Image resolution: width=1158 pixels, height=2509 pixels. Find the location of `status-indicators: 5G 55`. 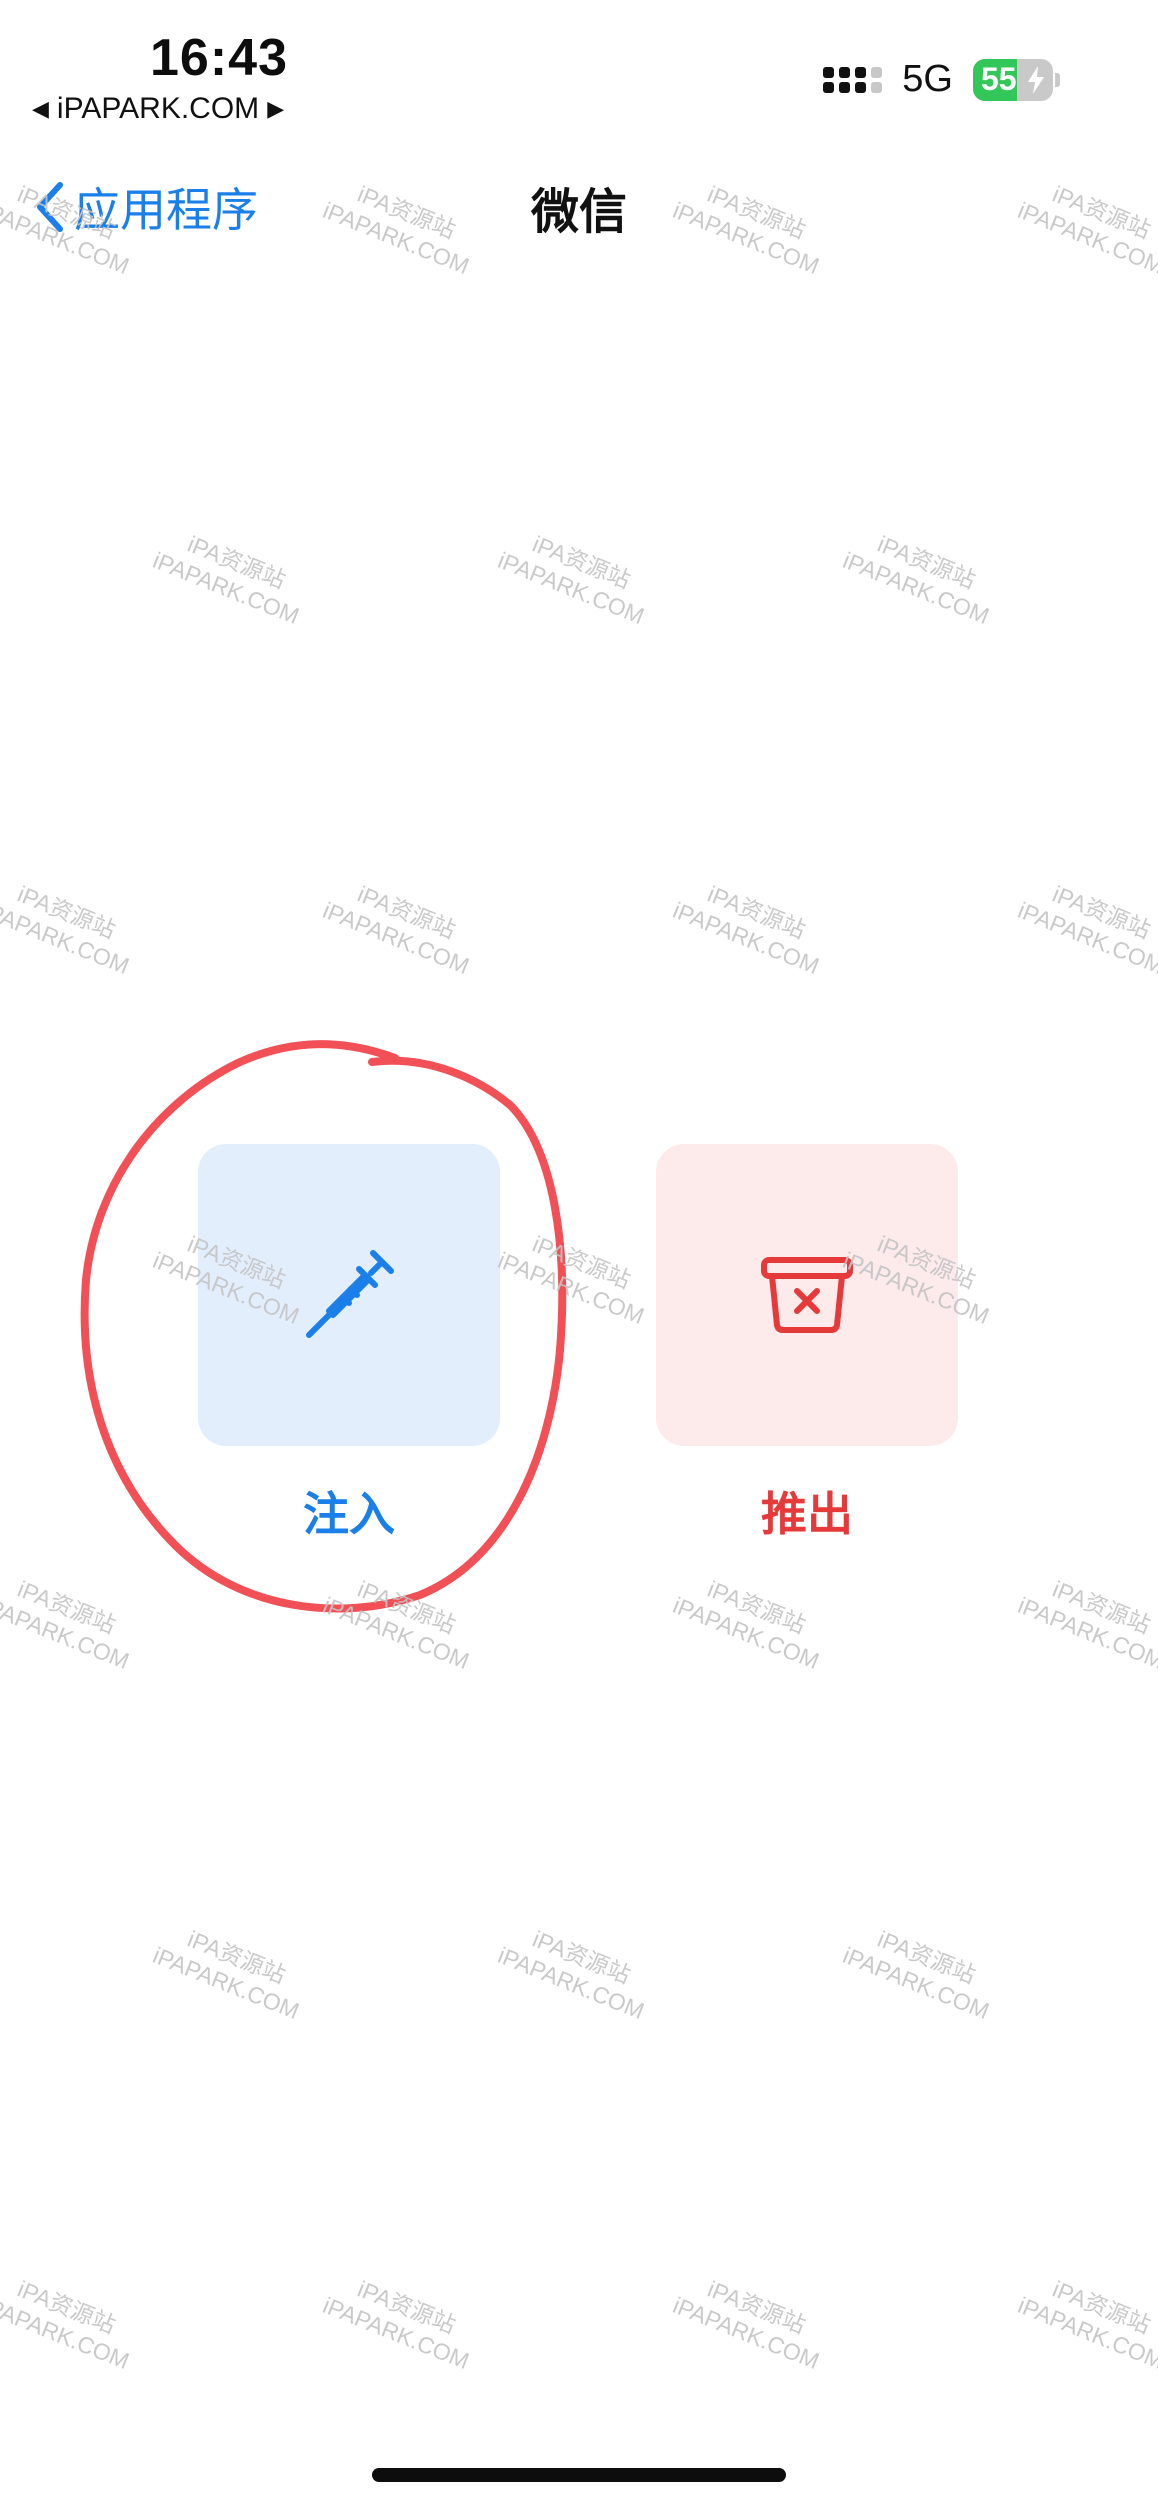

status-indicators: 5G 55 is located at coordinates (941, 79).